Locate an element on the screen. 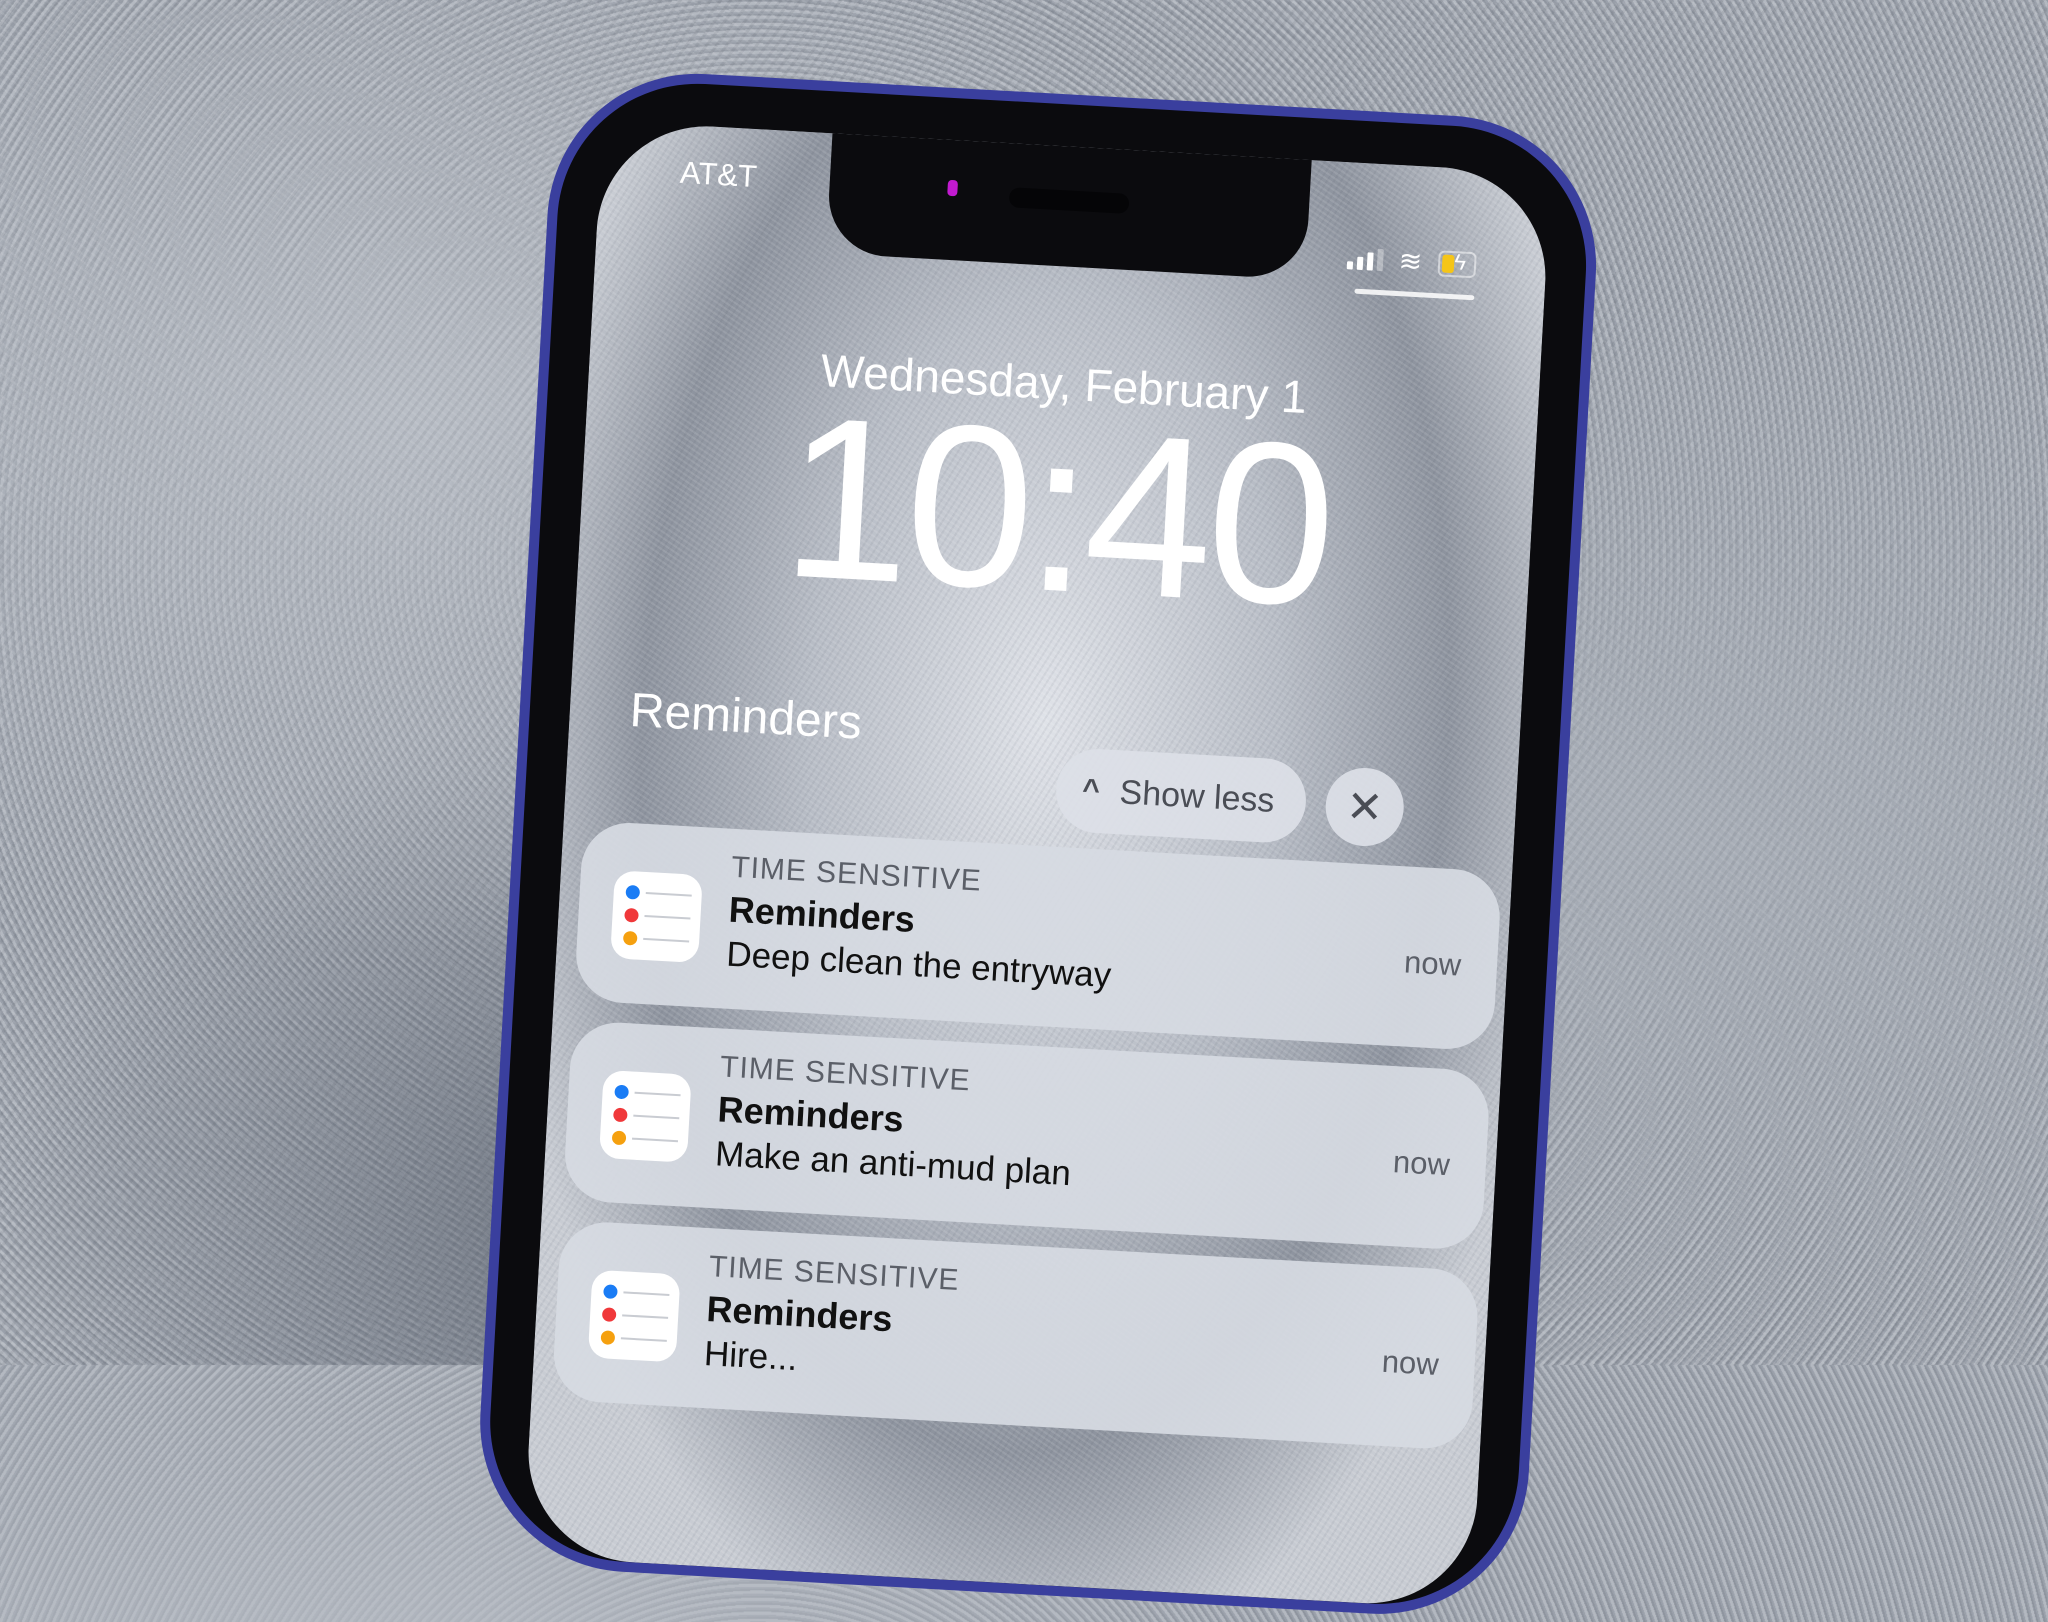 The height and width of the screenshot is (1622, 2048). charging-bolt-icon: ϟ is located at coordinates (1460, 262).